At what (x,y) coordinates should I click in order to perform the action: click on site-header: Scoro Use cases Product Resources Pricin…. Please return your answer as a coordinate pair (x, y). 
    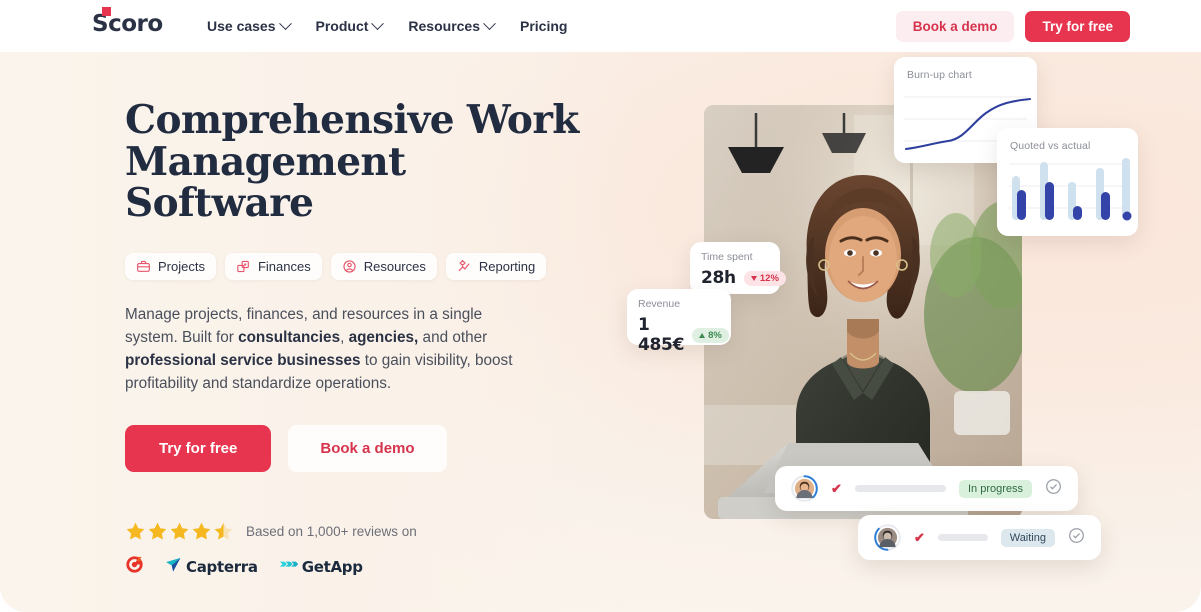
    Looking at the image, I should click on (600, 26).